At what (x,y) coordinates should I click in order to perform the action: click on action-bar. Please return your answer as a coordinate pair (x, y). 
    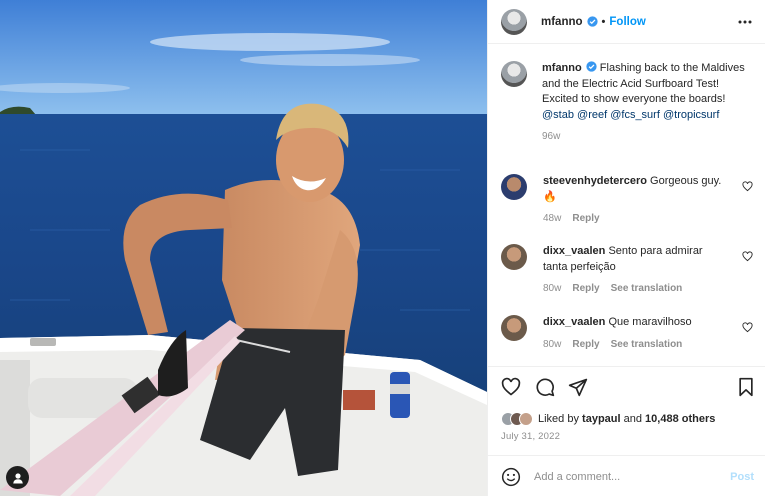
    Looking at the image, I should click on (628, 388).